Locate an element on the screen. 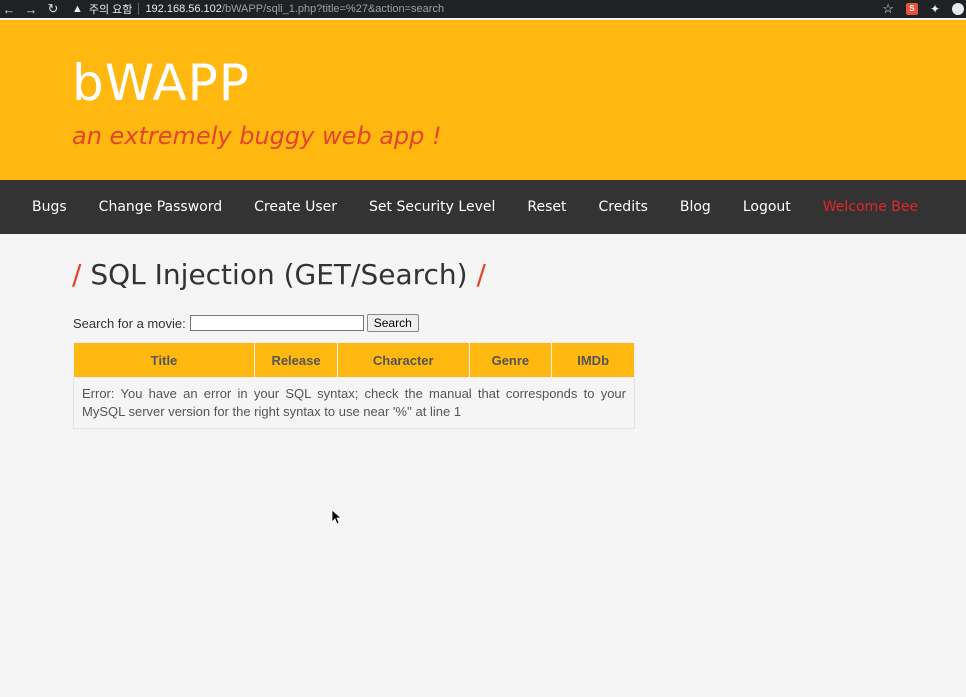 Image resolution: width=966 pixels, height=697 pixels. search-label: Search for a movie: is located at coordinates (129, 323).